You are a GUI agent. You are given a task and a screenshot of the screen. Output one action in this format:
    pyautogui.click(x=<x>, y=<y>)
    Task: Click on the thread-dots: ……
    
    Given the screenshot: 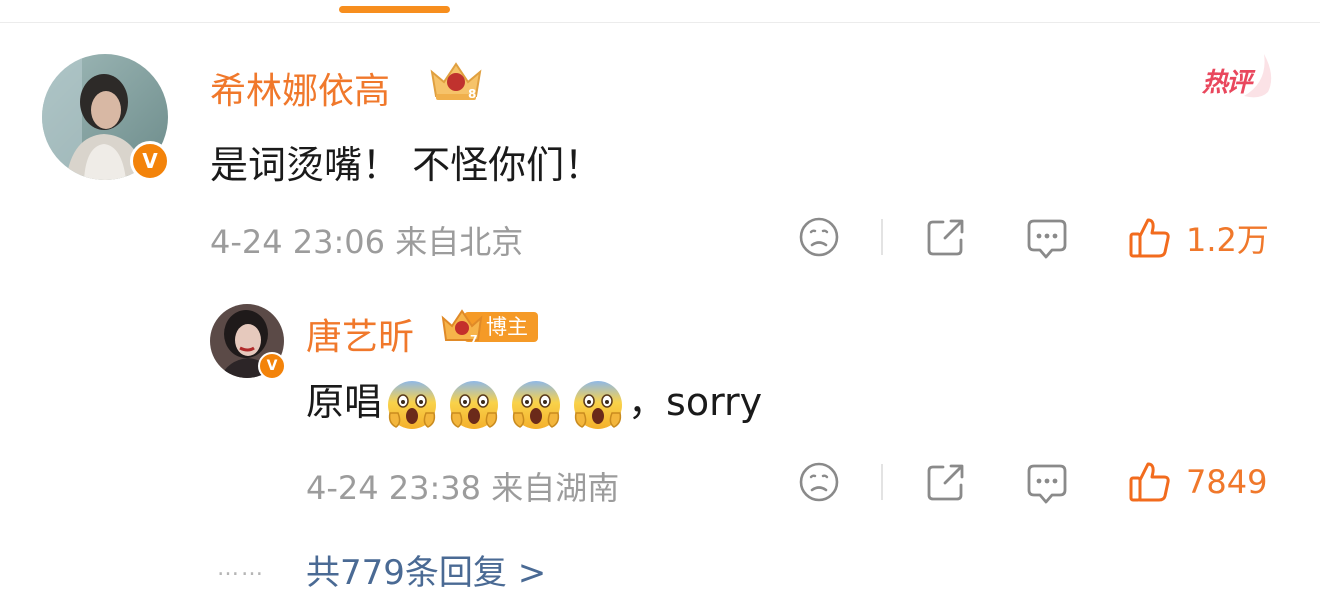 What is the action you would take?
    pyautogui.click(x=241, y=568)
    